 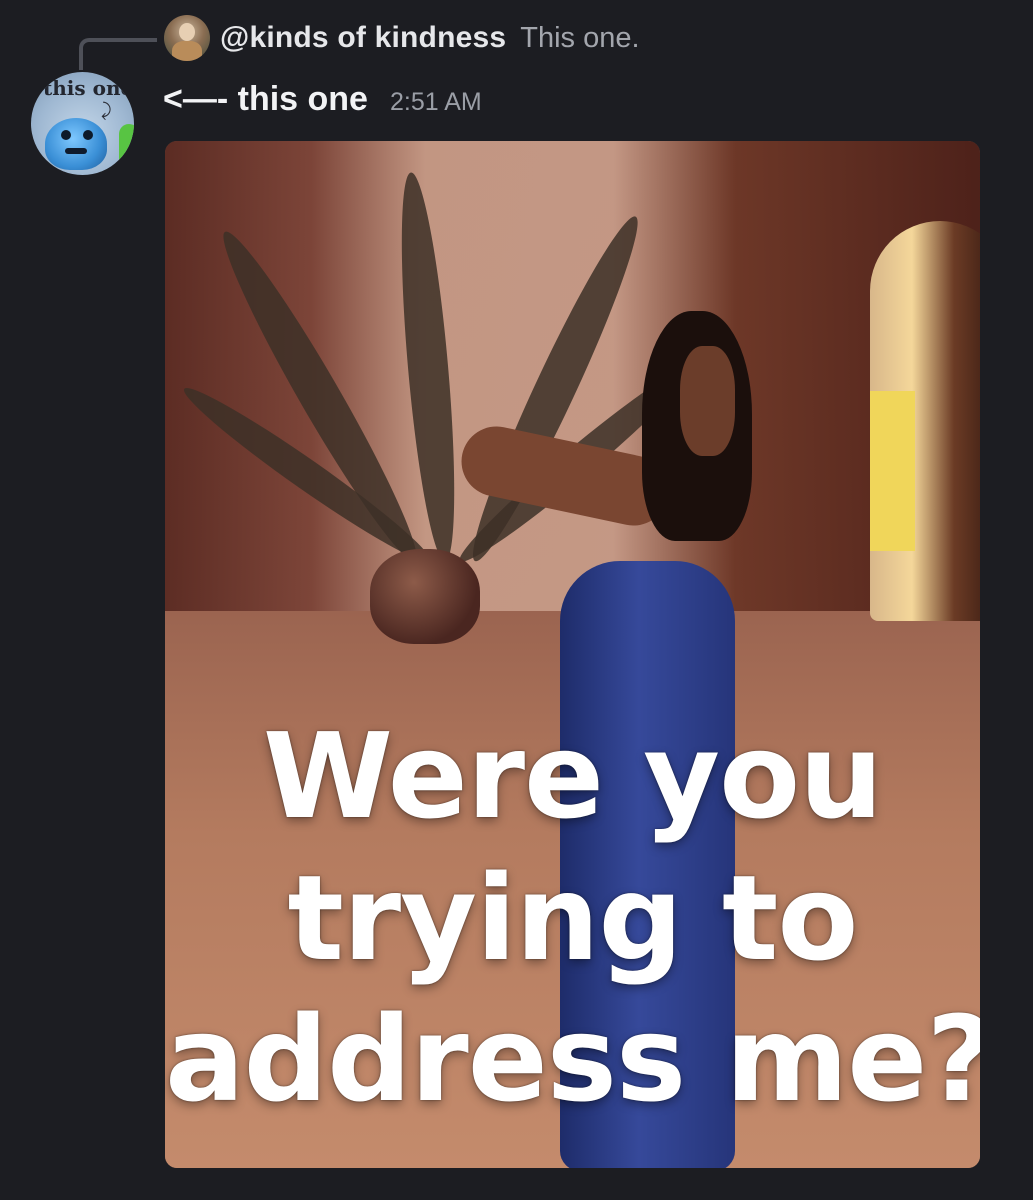 What do you see at coordinates (436, 102) in the screenshot?
I see `message-timestamp: 2:51 AM` at bounding box center [436, 102].